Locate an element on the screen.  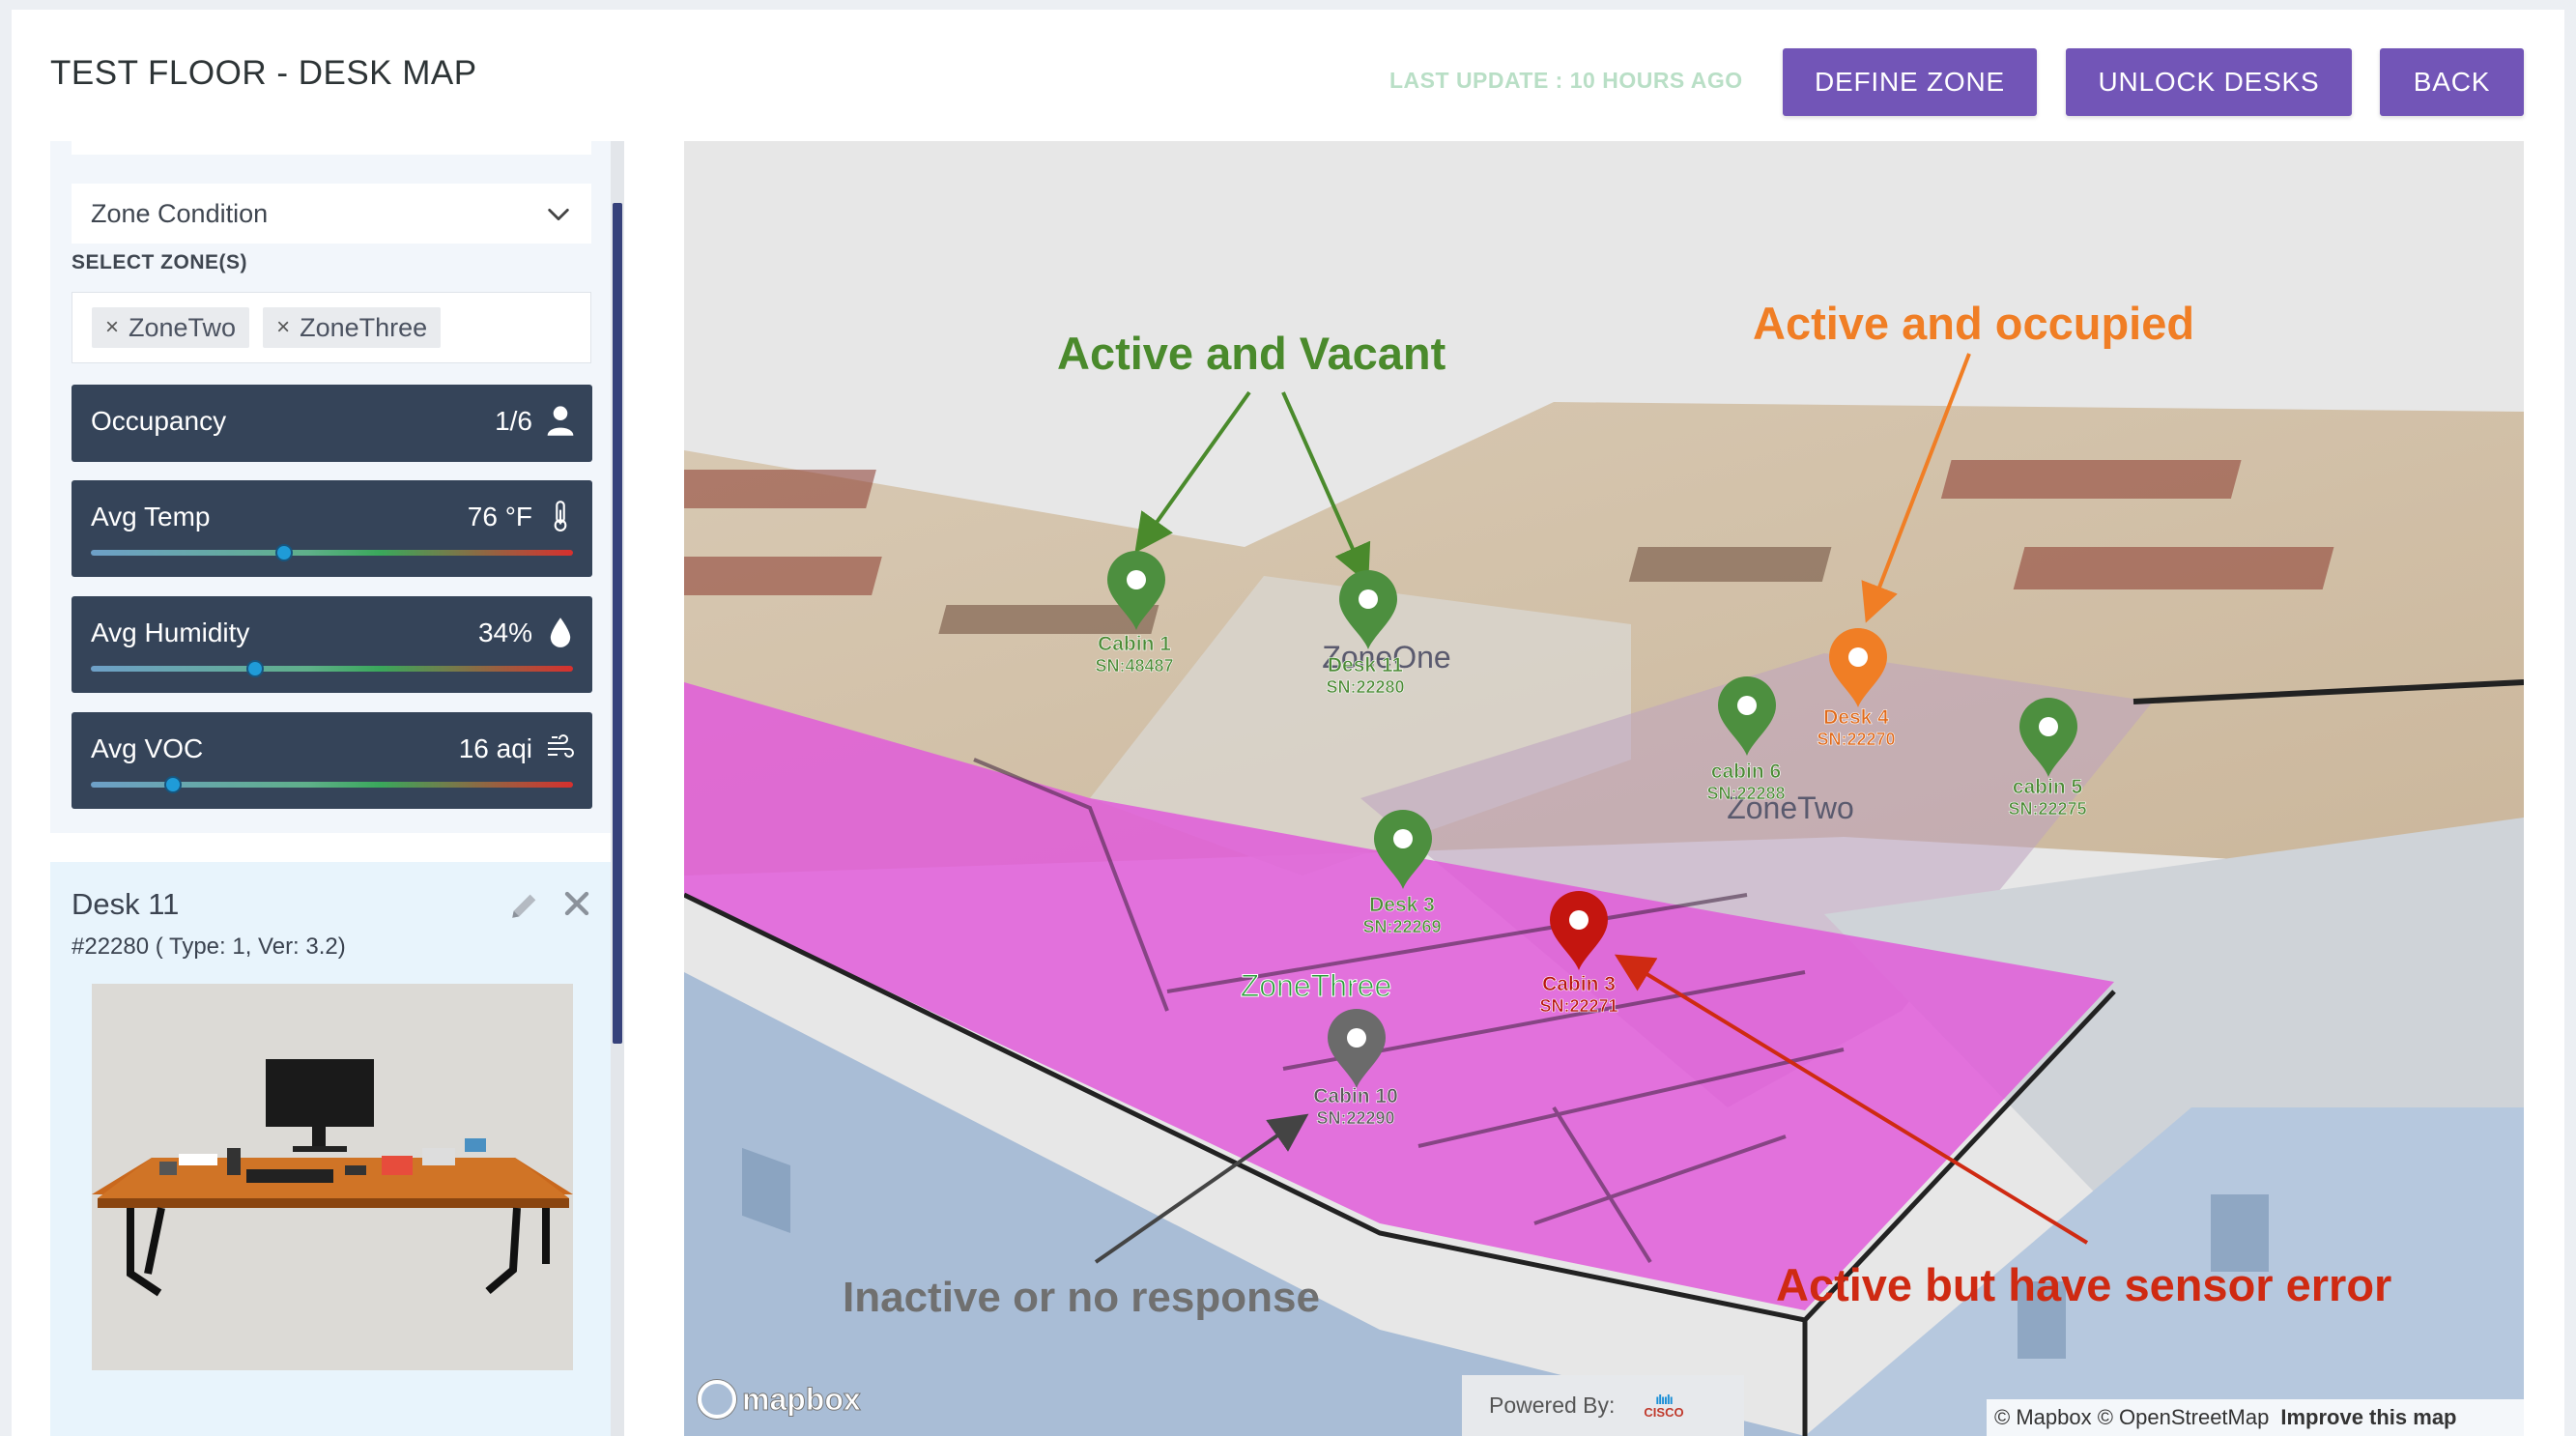
thermometer-icon is located at coordinates (561, 516).